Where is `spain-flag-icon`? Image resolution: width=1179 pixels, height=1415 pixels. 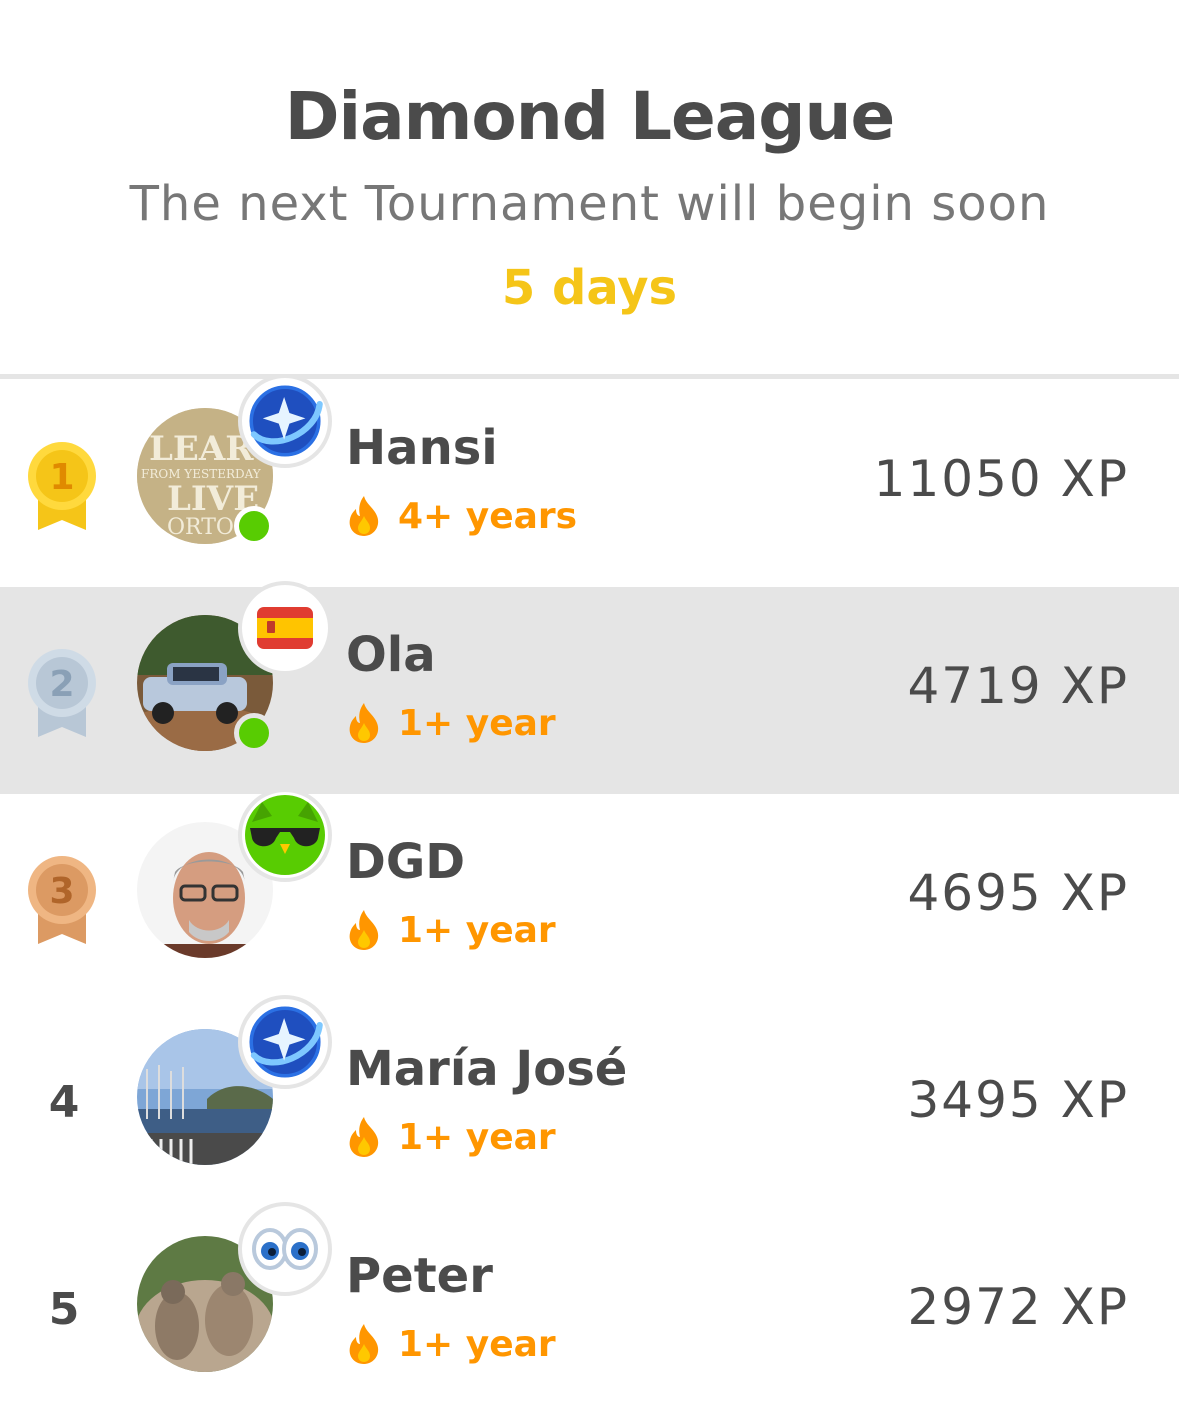
spain-flag-icon is located at coordinates (285, 628).